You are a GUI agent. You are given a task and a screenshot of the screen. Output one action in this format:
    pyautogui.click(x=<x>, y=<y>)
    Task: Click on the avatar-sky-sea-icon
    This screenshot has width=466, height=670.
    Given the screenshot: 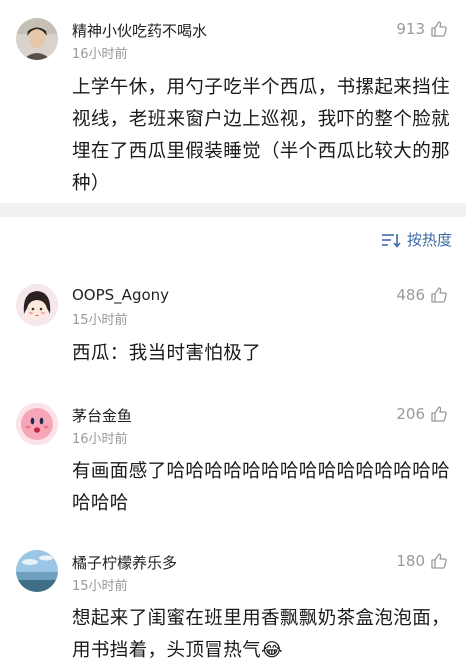 What is the action you would take?
    pyautogui.click(x=37, y=571)
    